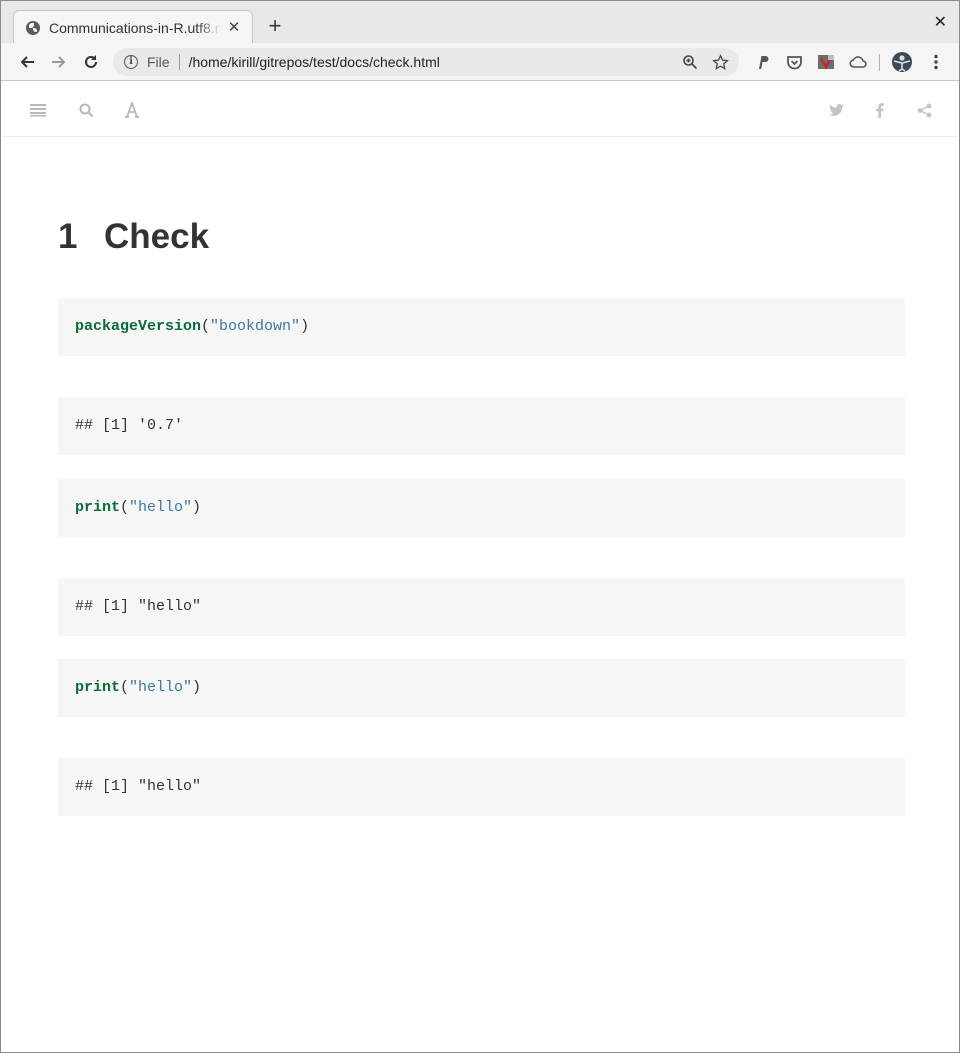 The image size is (960, 1053). What do you see at coordinates (86, 110) in the screenshot?
I see `search-icon` at bounding box center [86, 110].